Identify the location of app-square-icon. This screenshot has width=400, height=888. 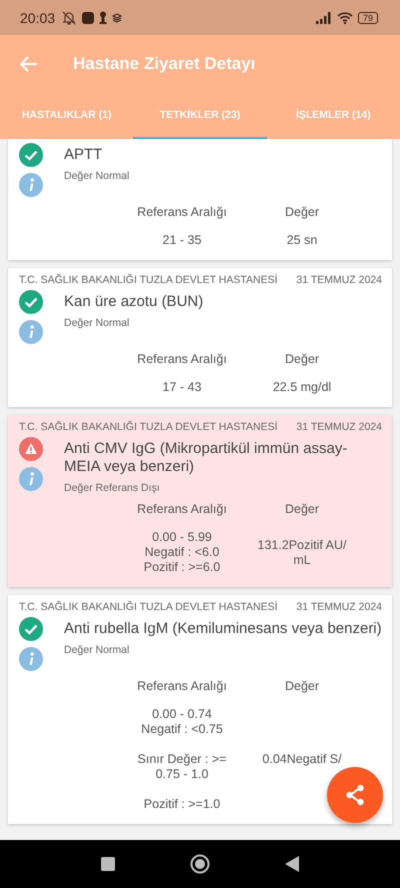
(88, 18).